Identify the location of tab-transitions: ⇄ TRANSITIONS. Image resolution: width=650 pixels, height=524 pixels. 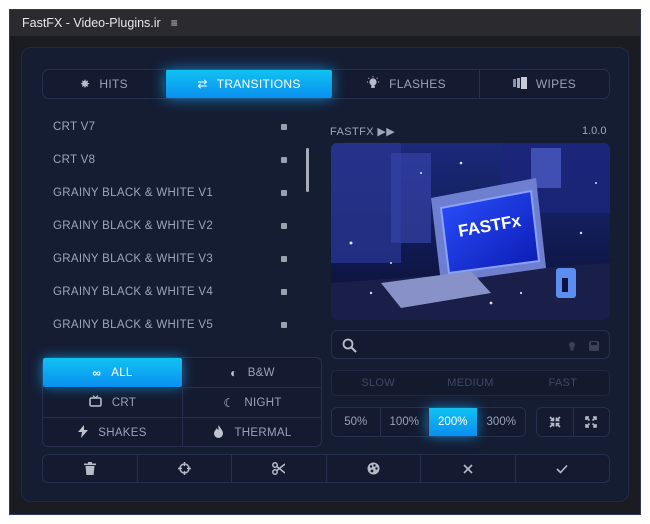
(248, 84).